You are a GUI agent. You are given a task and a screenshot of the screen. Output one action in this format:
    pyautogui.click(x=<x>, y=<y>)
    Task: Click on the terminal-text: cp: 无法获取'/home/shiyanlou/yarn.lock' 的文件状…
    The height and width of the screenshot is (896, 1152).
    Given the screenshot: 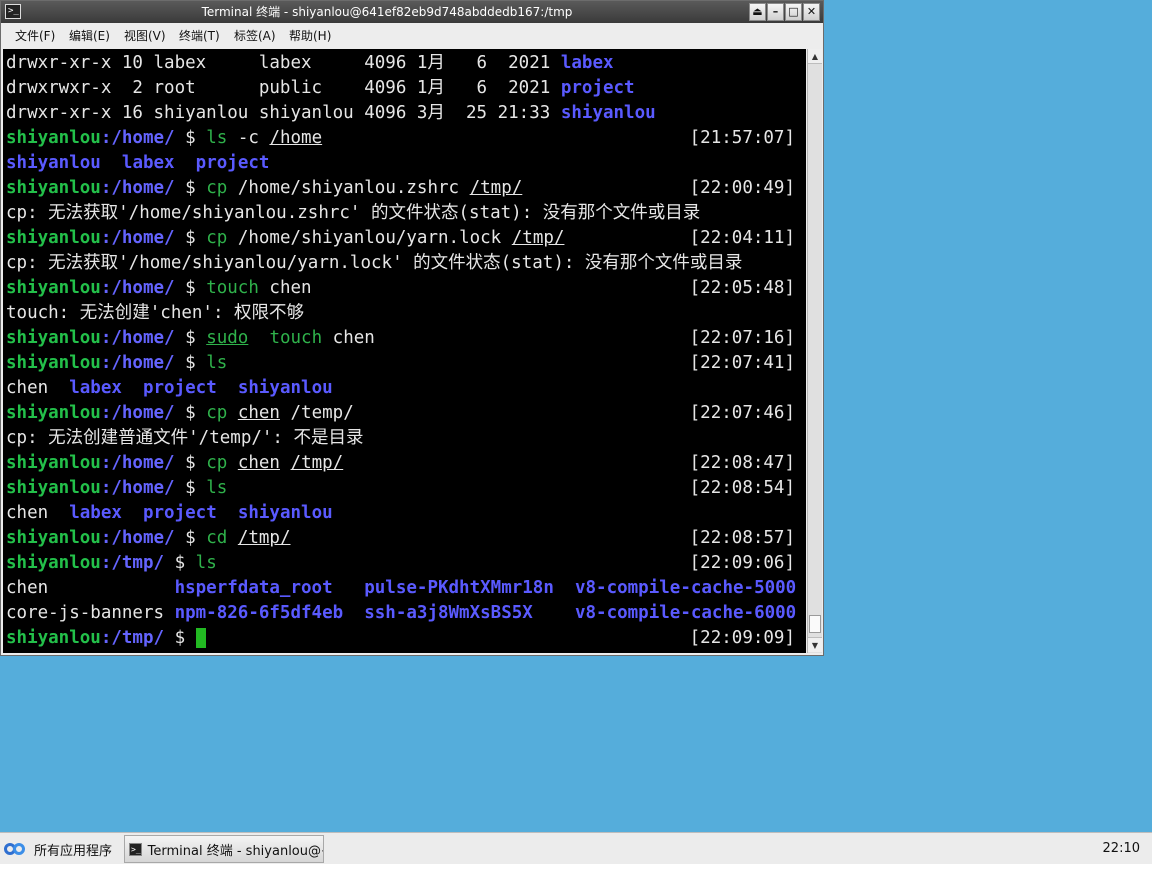 What is the action you would take?
    pyautogui.click(x=374, y=263)
    